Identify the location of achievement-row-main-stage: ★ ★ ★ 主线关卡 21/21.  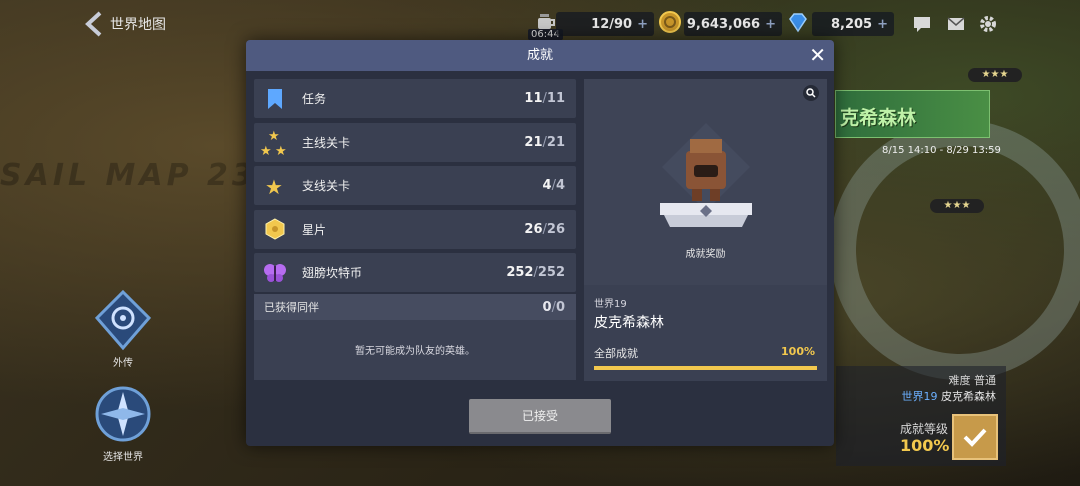
(415, 142).